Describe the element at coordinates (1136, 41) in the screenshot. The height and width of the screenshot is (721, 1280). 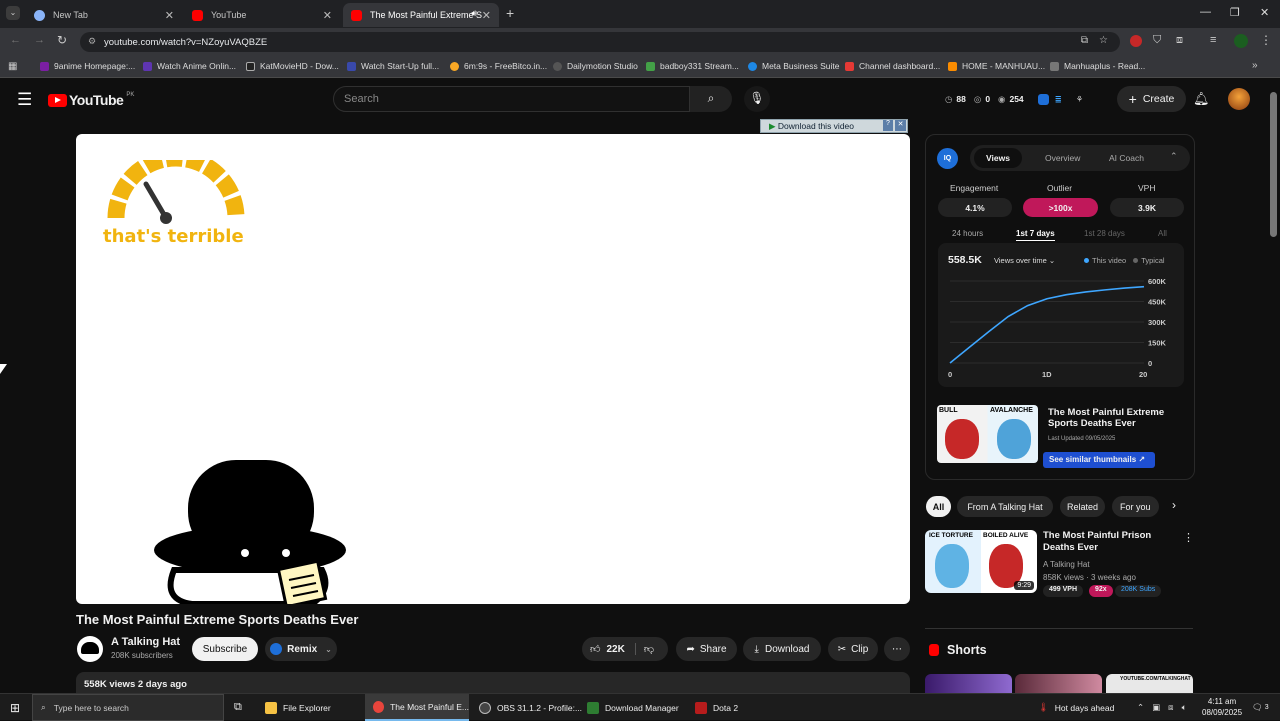
I see `extension-icon` at that location.